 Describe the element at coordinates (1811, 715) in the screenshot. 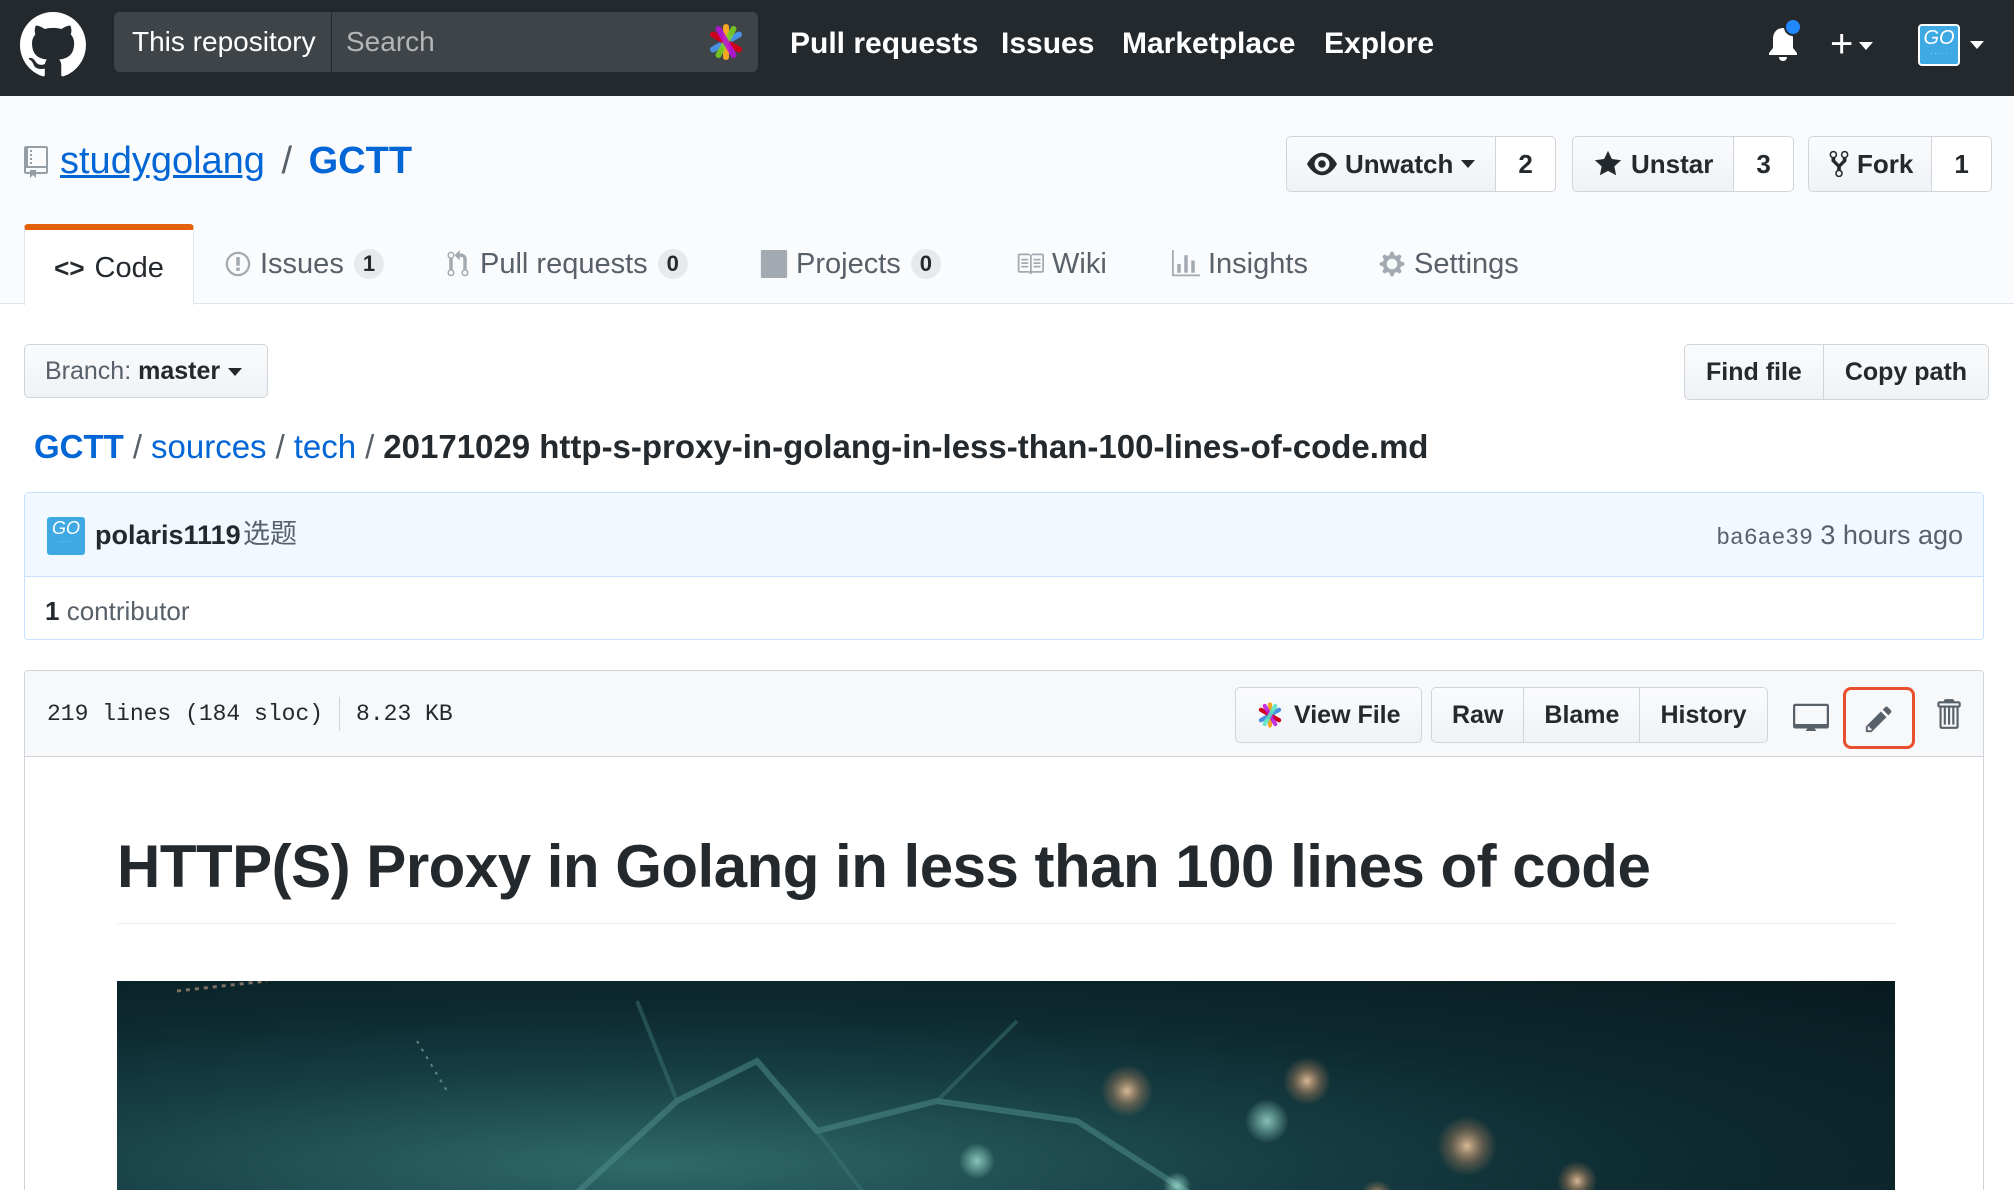

I see `desktop-icon` at that location.